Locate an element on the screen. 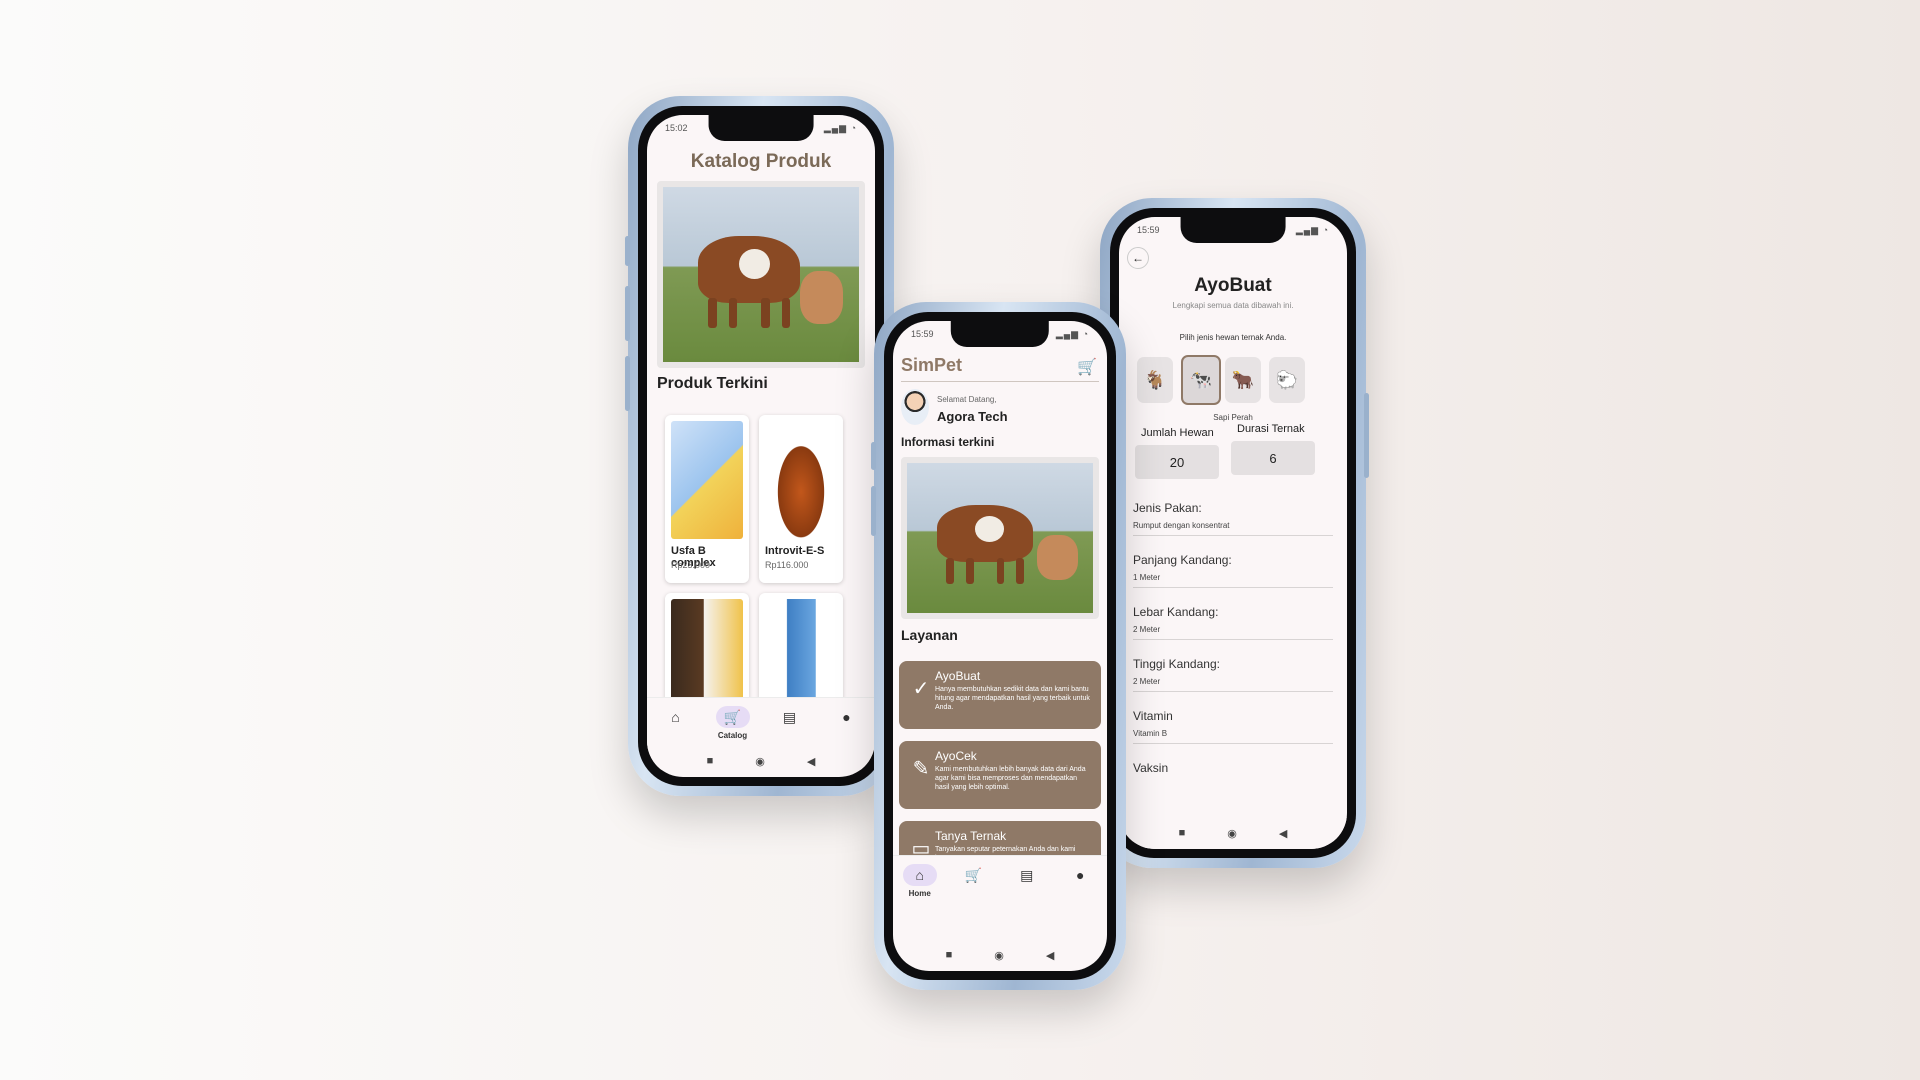  nav-catalog-label: Catalog is located at coordinates (732, 735).